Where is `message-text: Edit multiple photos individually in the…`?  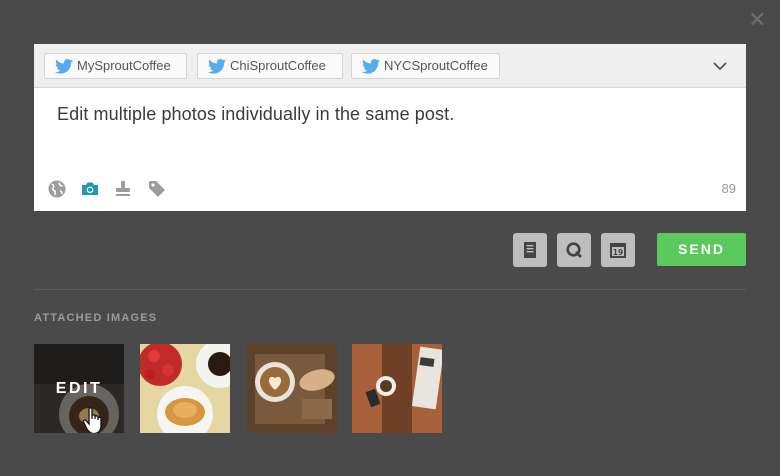 message-text: Edit multiple photos individually in the… is located at coordinates (387, 114).